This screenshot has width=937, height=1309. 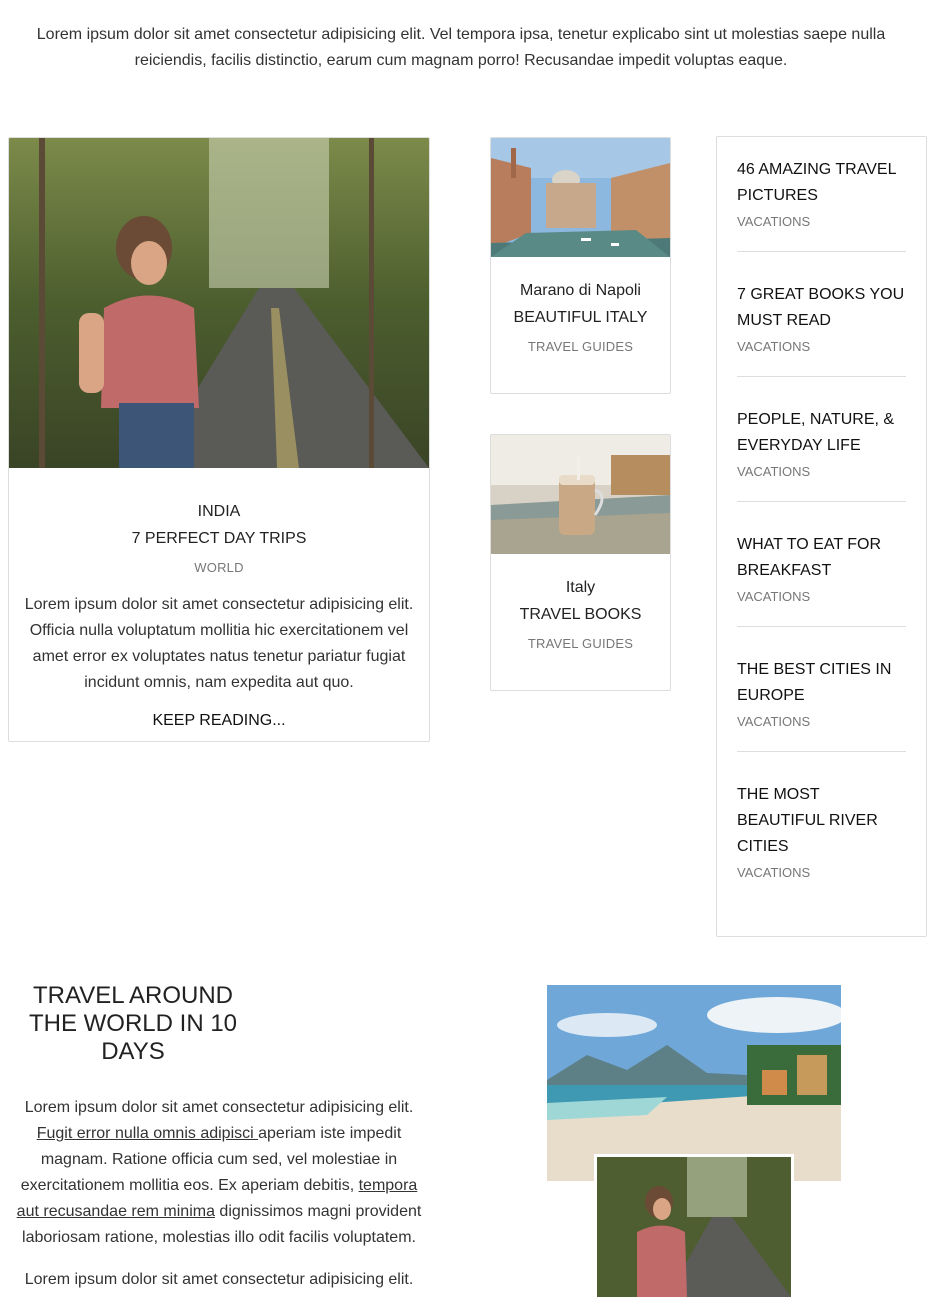 What do you see at coordinates (822, 558) in the screenshot?
I see `sidebar-post-title: WHAT TO EAT FOR BREAKFAST` at bounding box center [822, 558].